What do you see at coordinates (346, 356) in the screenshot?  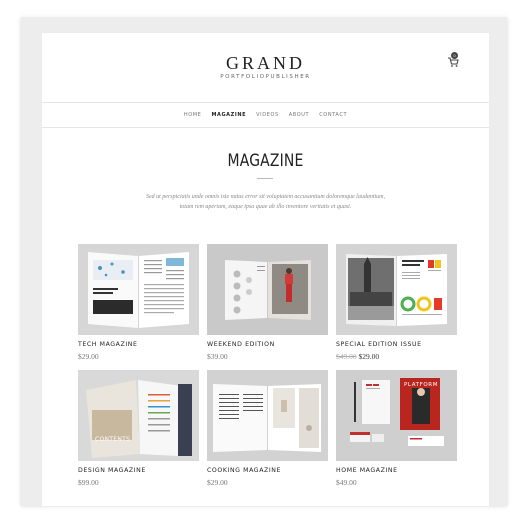 I see `product-old-price: $49.00` at bounding box center [346, 356].